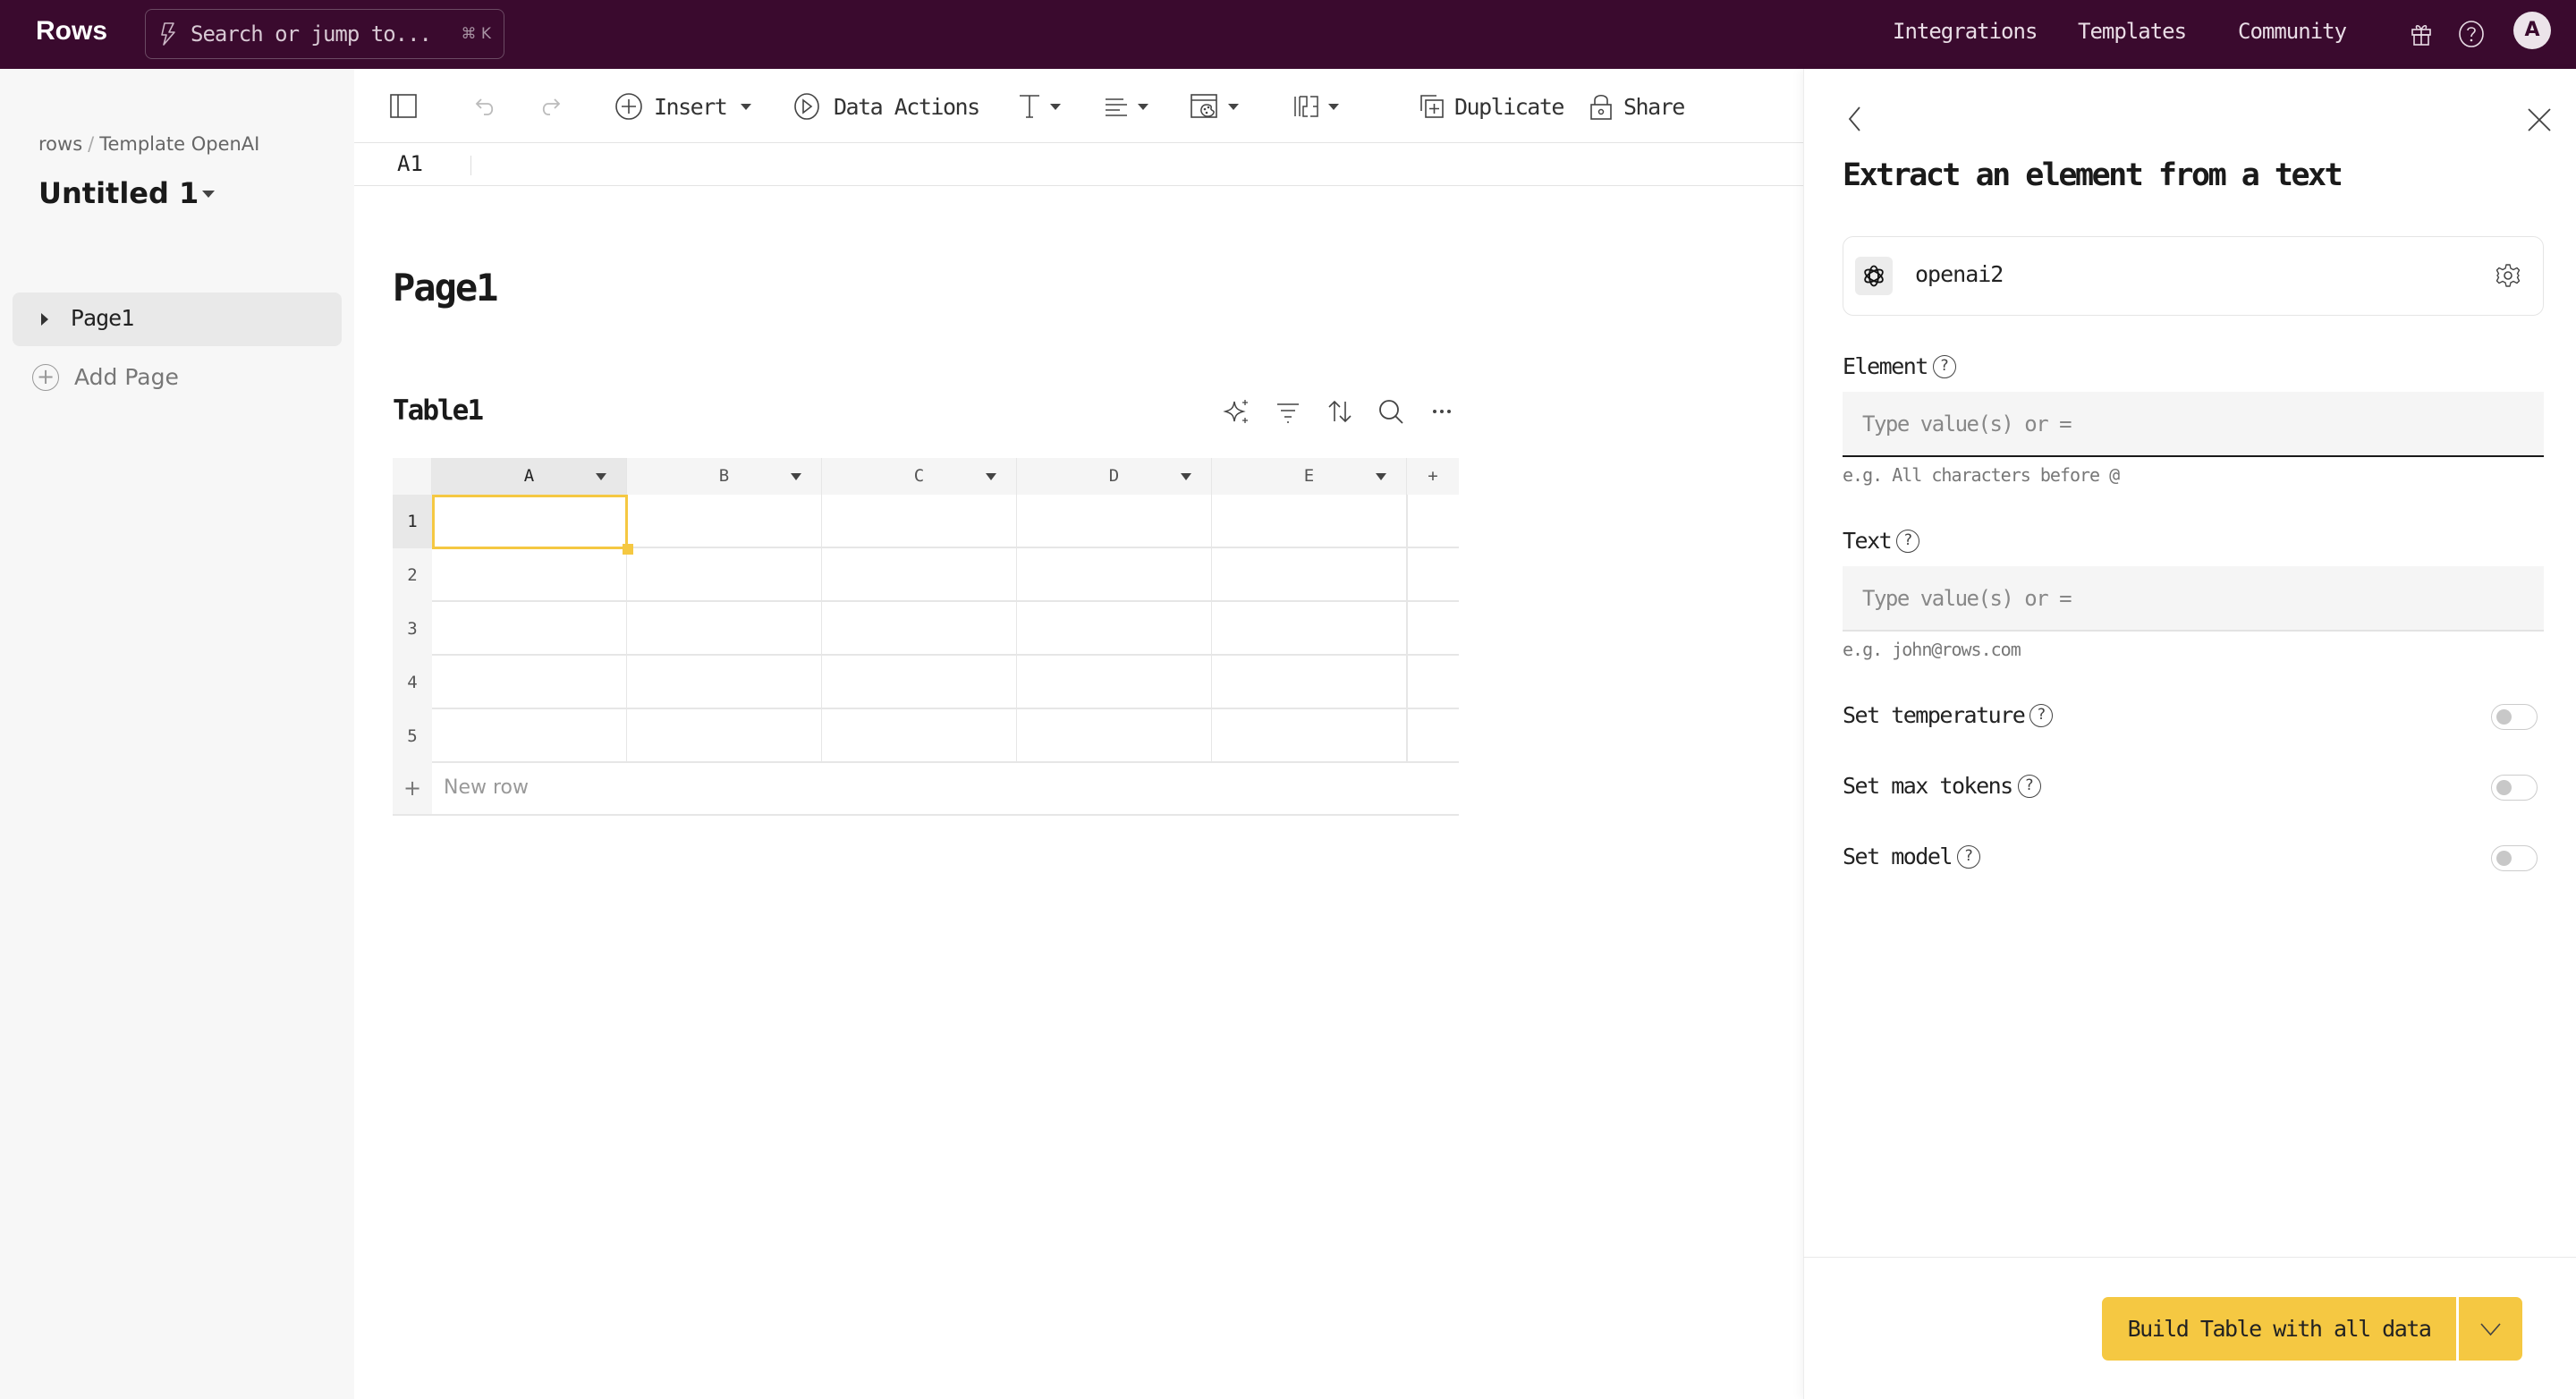 The width and height of the screenshot is (2576, 1399). Describe the element at coordinates (1637, 106) in the screenshot. I see `share-button: Share` at that location.